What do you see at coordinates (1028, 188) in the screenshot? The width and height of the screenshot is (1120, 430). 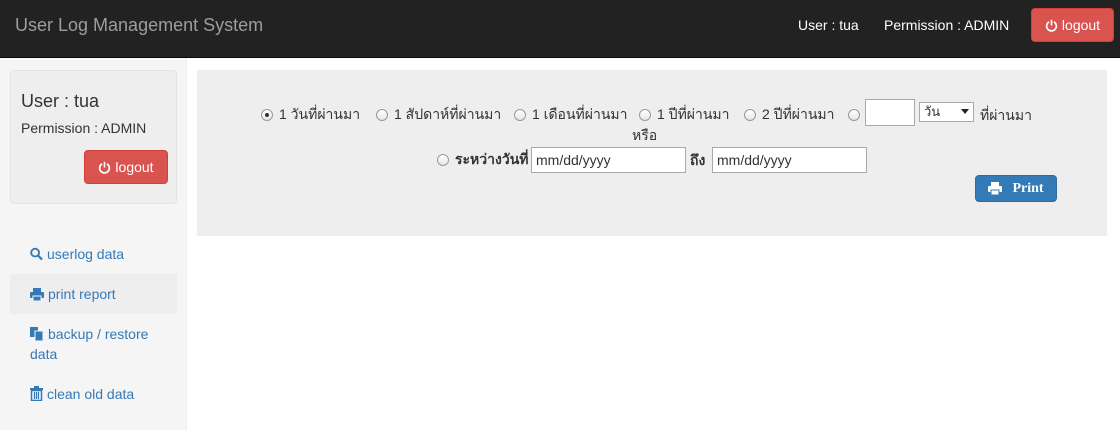 I see `print-label: Print` at bounding box center [1028, 188].